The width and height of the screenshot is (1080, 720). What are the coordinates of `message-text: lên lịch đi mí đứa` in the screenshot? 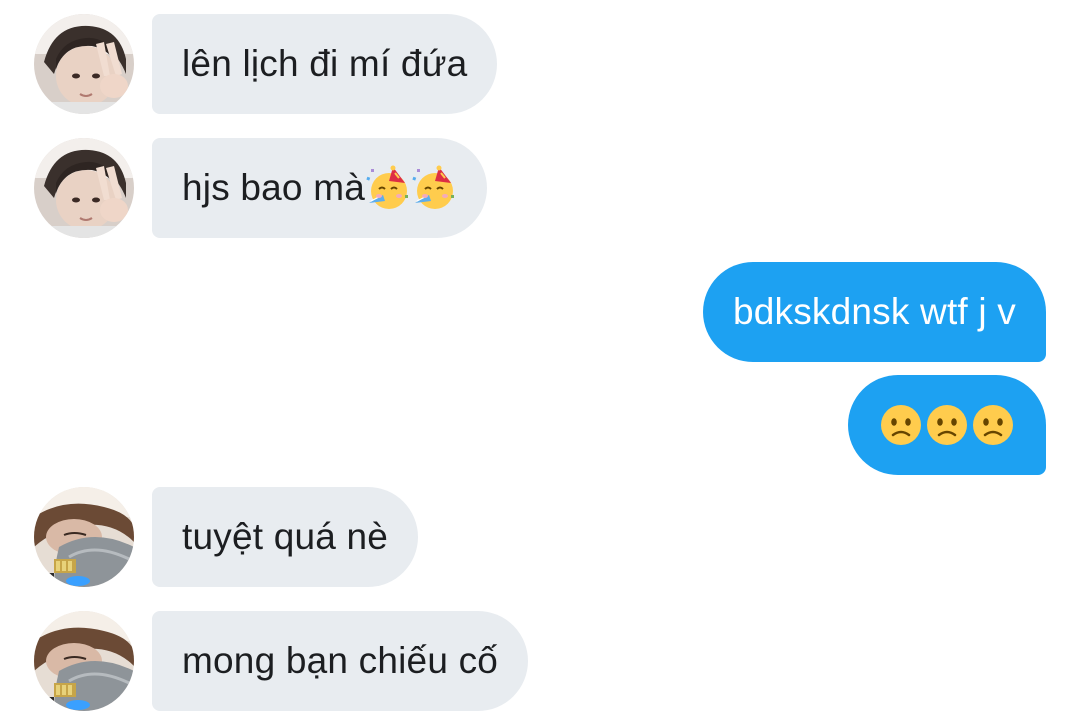 It's located at (325, 63).